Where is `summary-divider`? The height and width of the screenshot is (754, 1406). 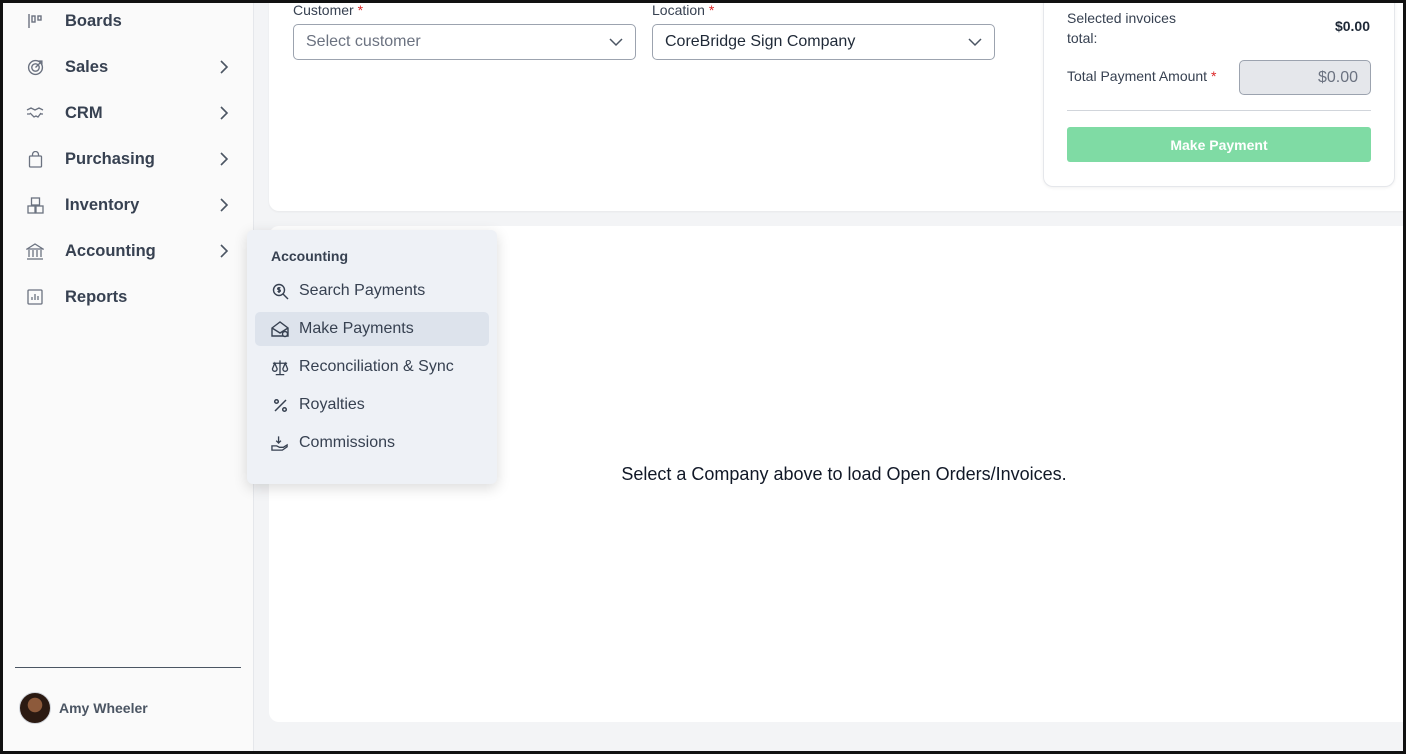
summary-divider is located at coordinates (1219, 110).